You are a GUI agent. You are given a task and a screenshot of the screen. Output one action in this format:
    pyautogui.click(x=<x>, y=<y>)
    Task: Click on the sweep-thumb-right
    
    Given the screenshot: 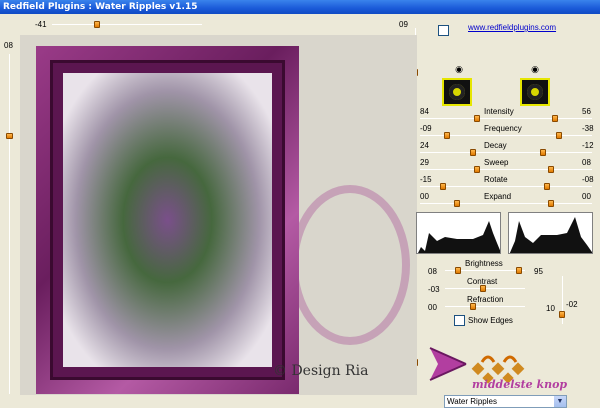 What is the action you would take?
    pyautogui.click(x=551, y=169)
    